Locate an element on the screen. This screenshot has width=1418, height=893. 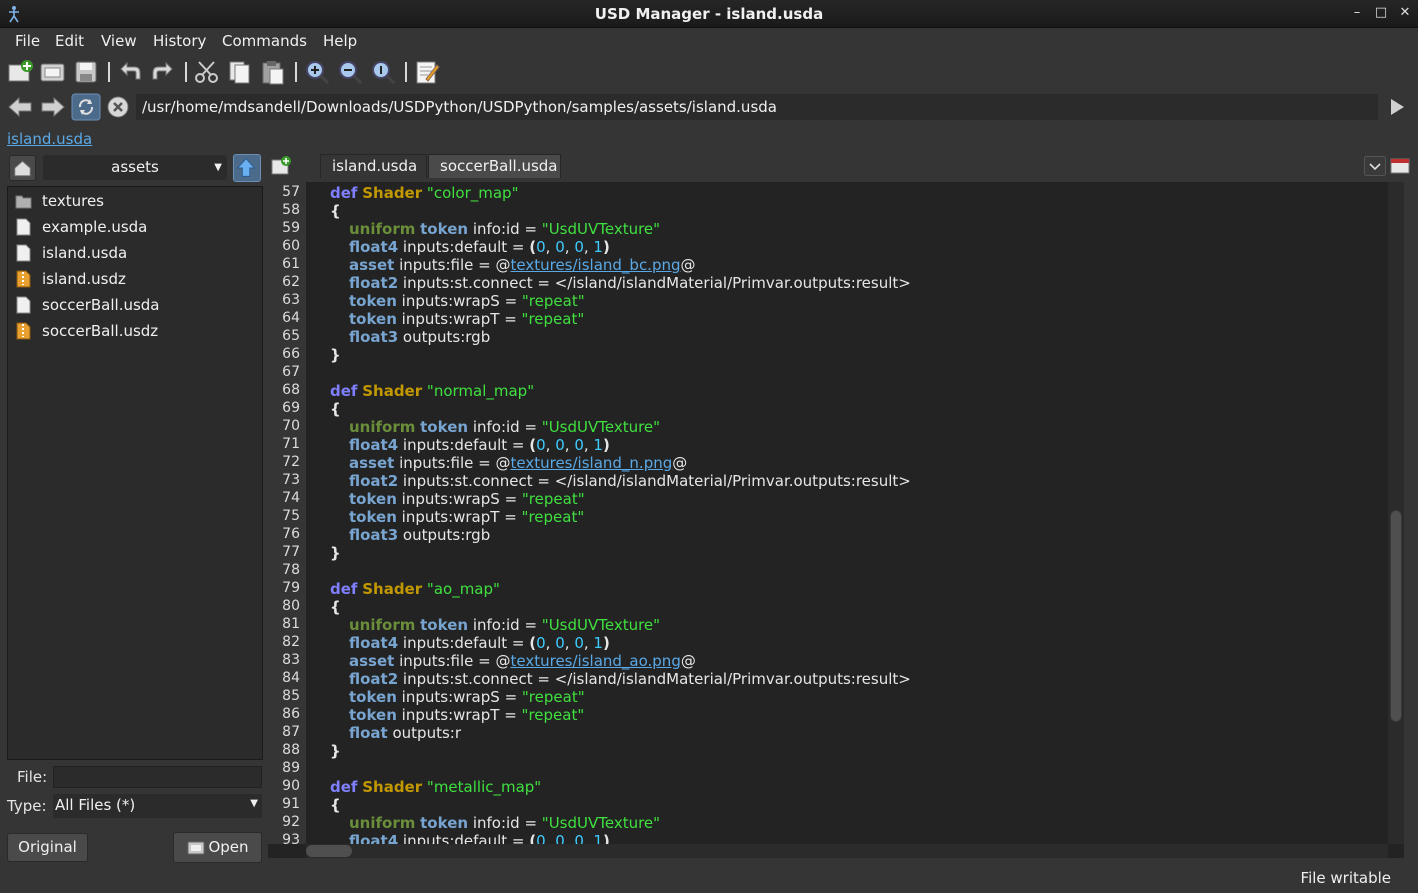
code-token: float is located at coordinates (368, 733).